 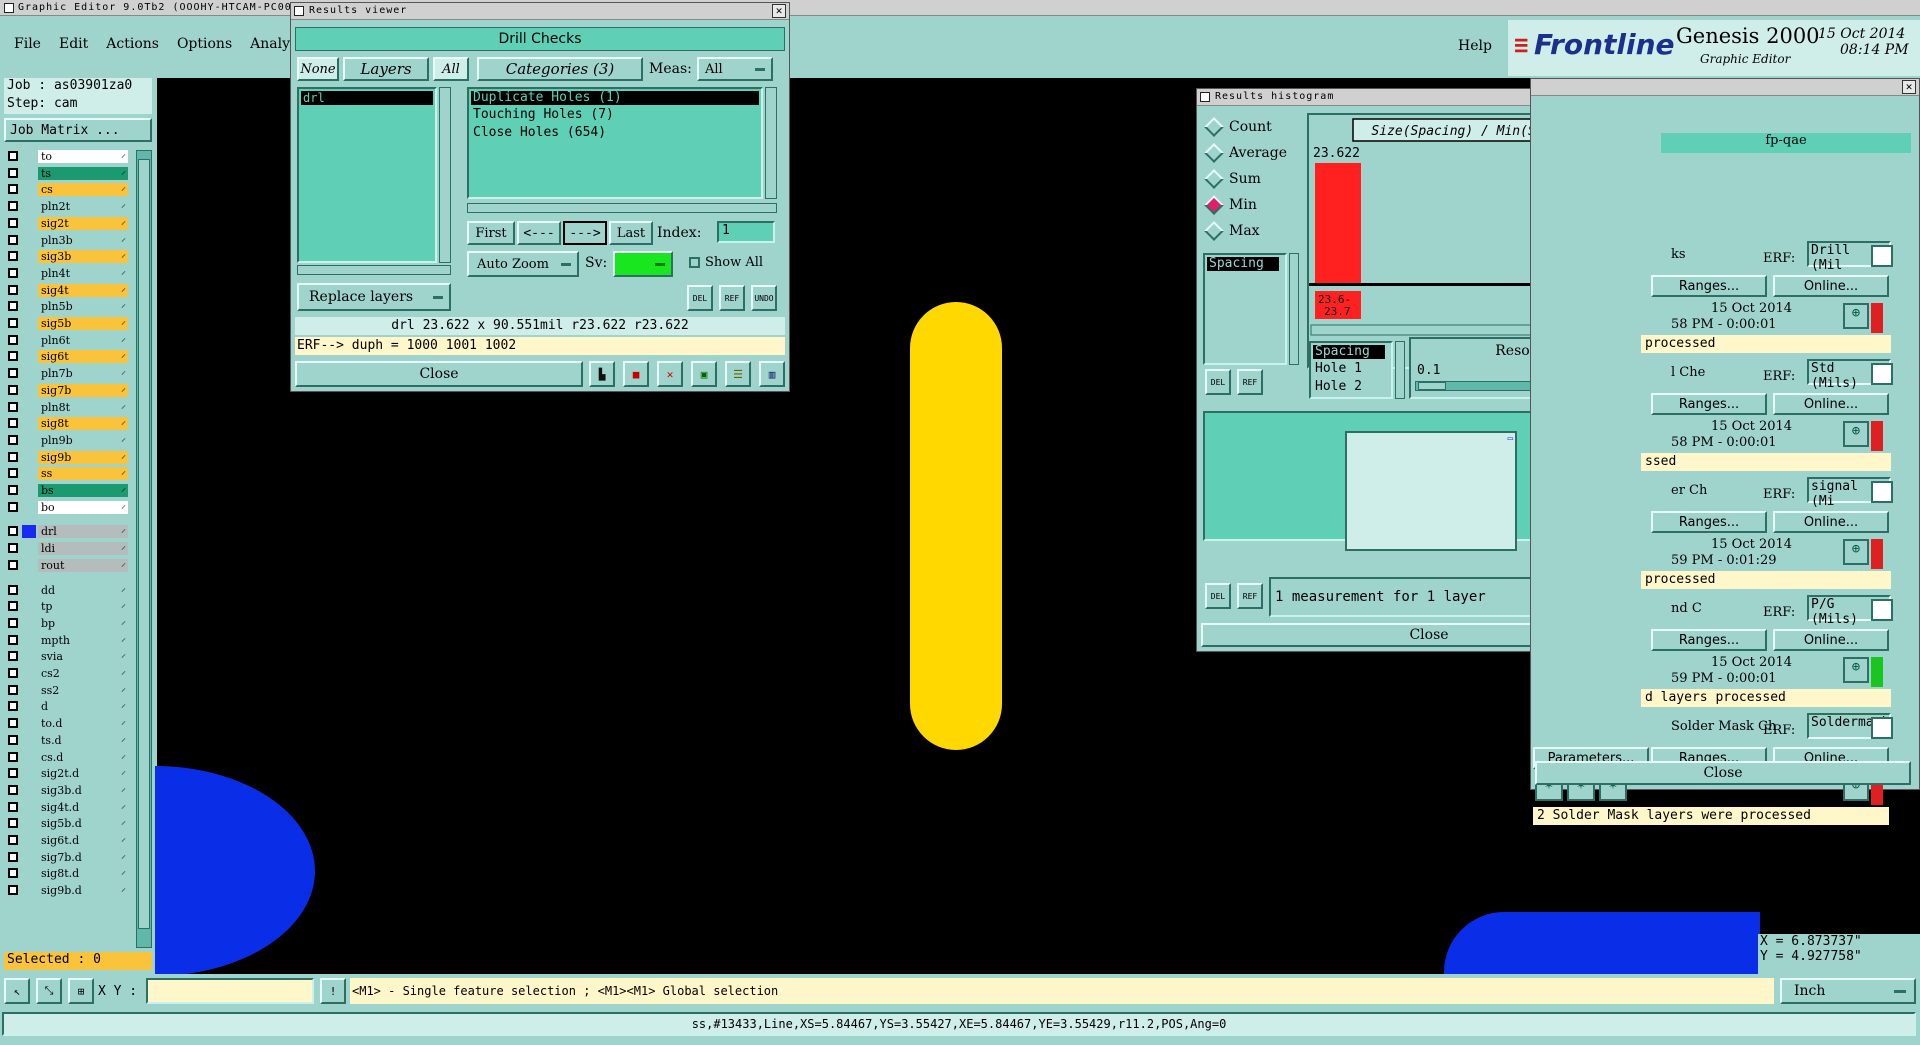 I want to click on layer-list-v-scrollbar, so click(x=445, y=175).